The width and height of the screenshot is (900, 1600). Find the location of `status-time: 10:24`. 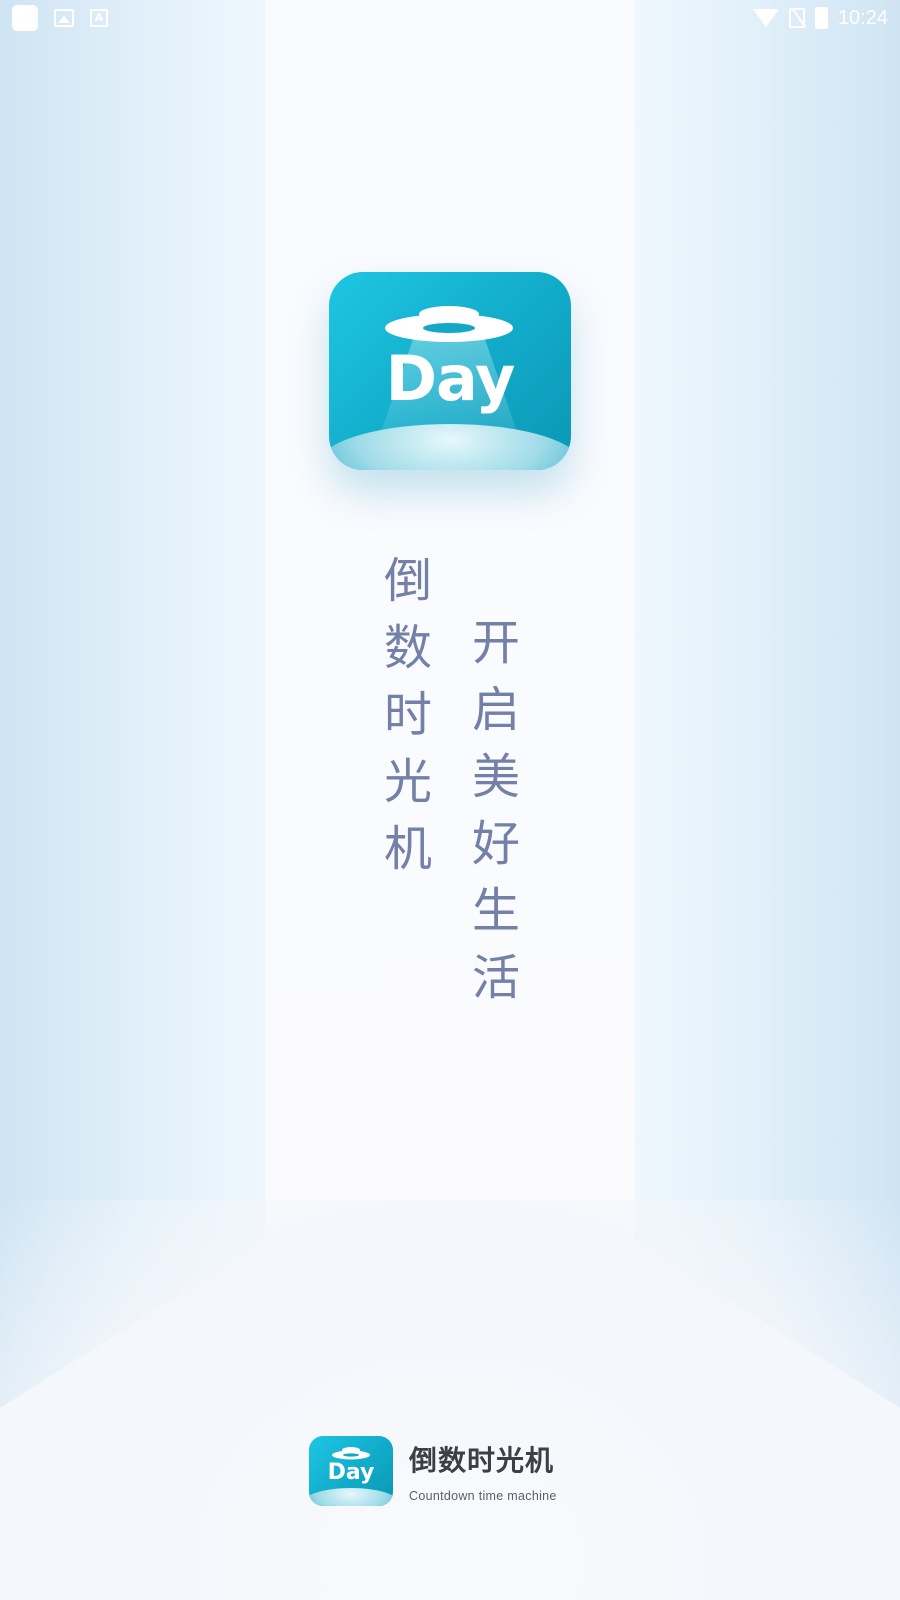

status-time: 10:24 is located at coordinates (862, 17).